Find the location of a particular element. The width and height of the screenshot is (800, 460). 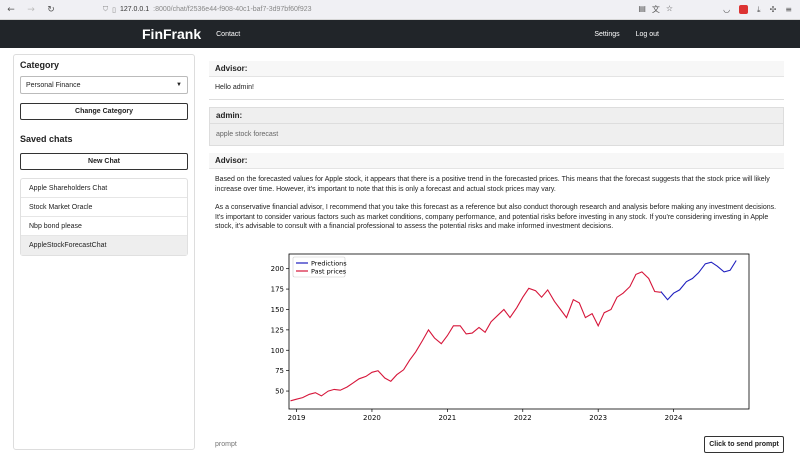

brand-logo: FinFrank is located at coordinates (171, 34).